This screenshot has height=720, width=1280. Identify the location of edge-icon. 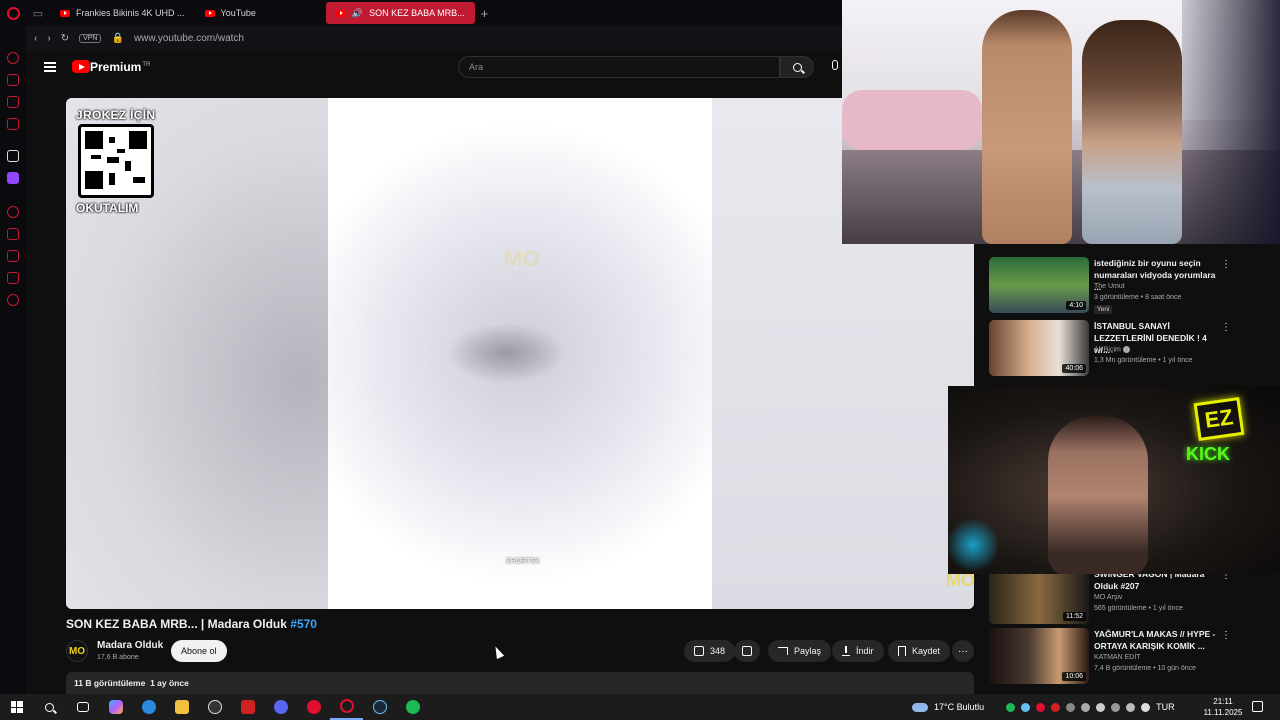
(148, 707).